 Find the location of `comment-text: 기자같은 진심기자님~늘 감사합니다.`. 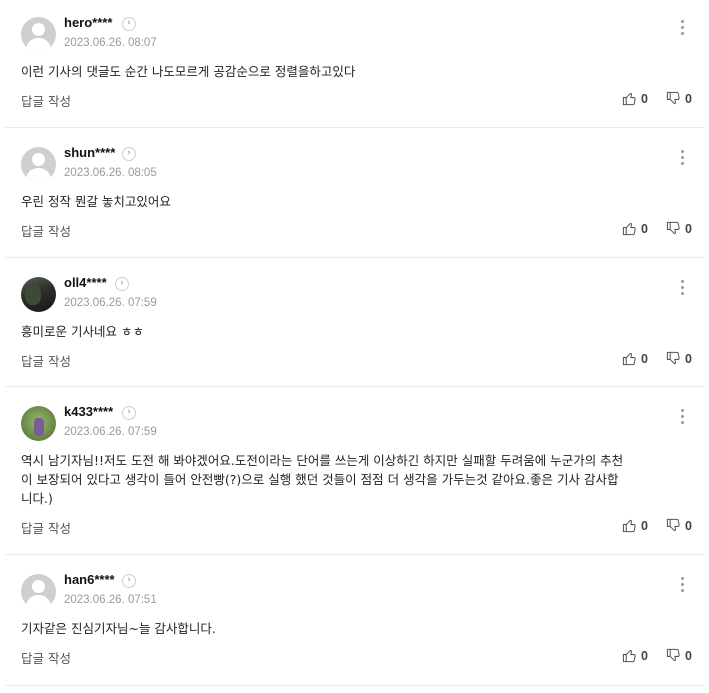

comment-text: 기자같은 진심기자님~늘 감사합니다. is located at coordinates (118, 628).